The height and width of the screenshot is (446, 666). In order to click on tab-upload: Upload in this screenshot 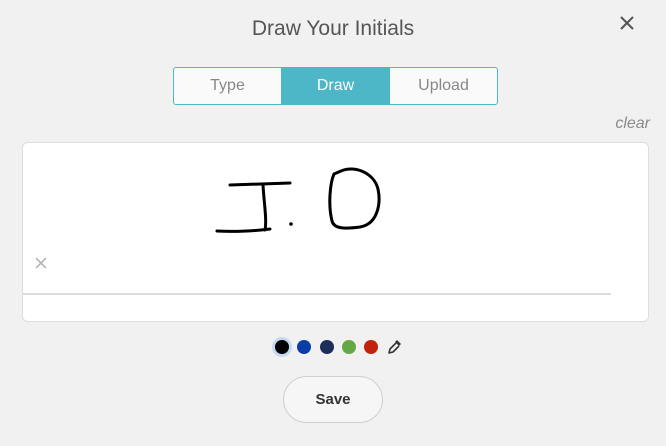, I will do `click(443, 86)`.